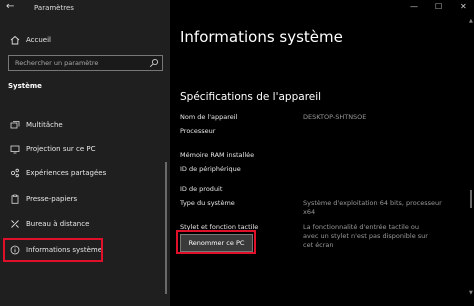 The width and height of the screenshot is (474, 306). I want to click on back-arrow-icon: ←, so click(10, 6).